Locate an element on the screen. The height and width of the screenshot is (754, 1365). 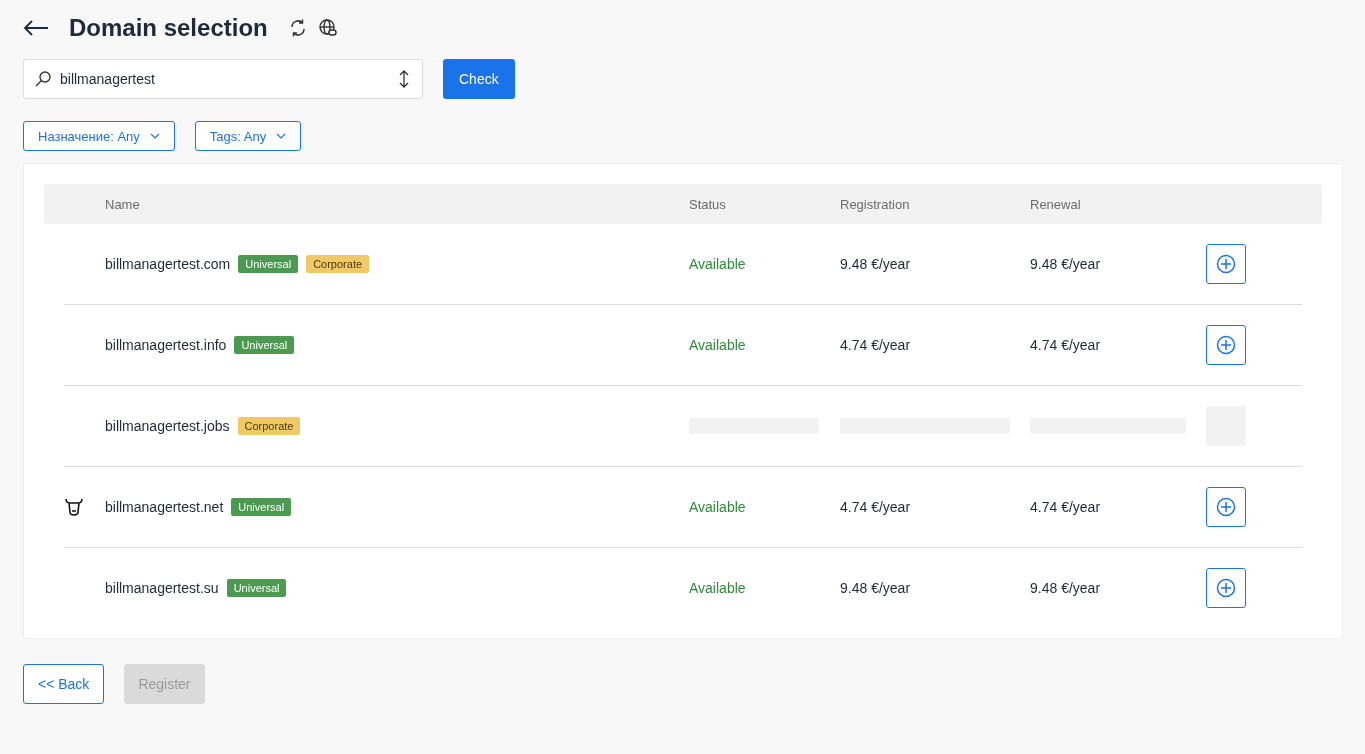
filter-dropdown: Tags: Any is located at coordinates (248, 136).